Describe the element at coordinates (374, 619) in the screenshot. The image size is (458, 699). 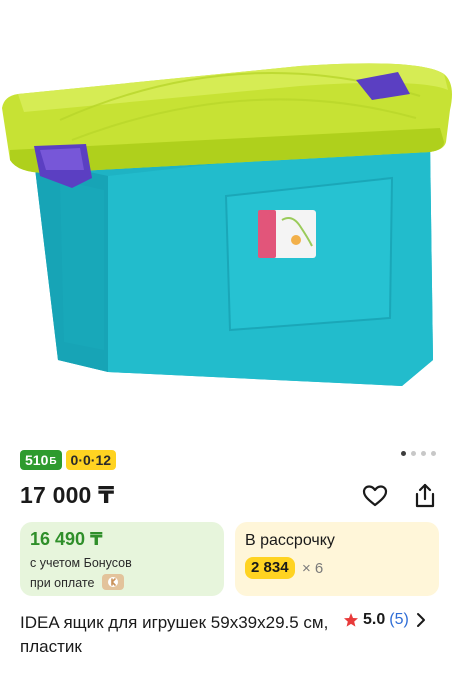
I see `rating-value: 5.0` at that location.